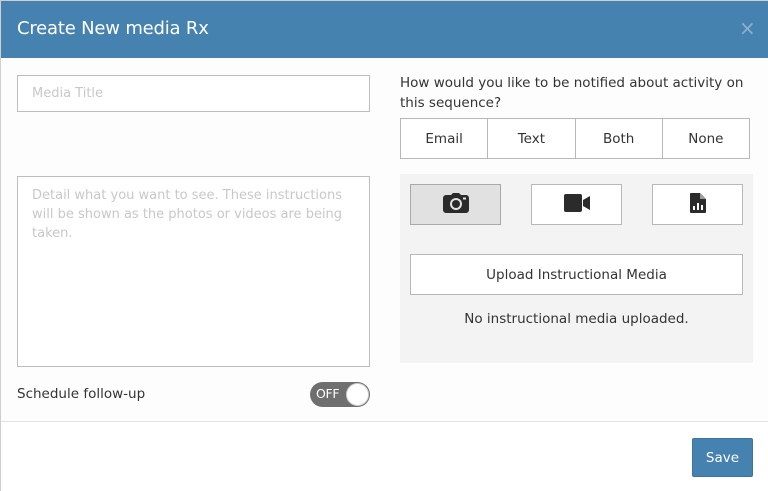 Image resolution: width=768 pixels, height=491 pixels. What do you see at coordinates (576, 274) in the screenshot?
I see `upload-instructional-media-button: Upload Instructional Media` at bounding box center [576, 274].